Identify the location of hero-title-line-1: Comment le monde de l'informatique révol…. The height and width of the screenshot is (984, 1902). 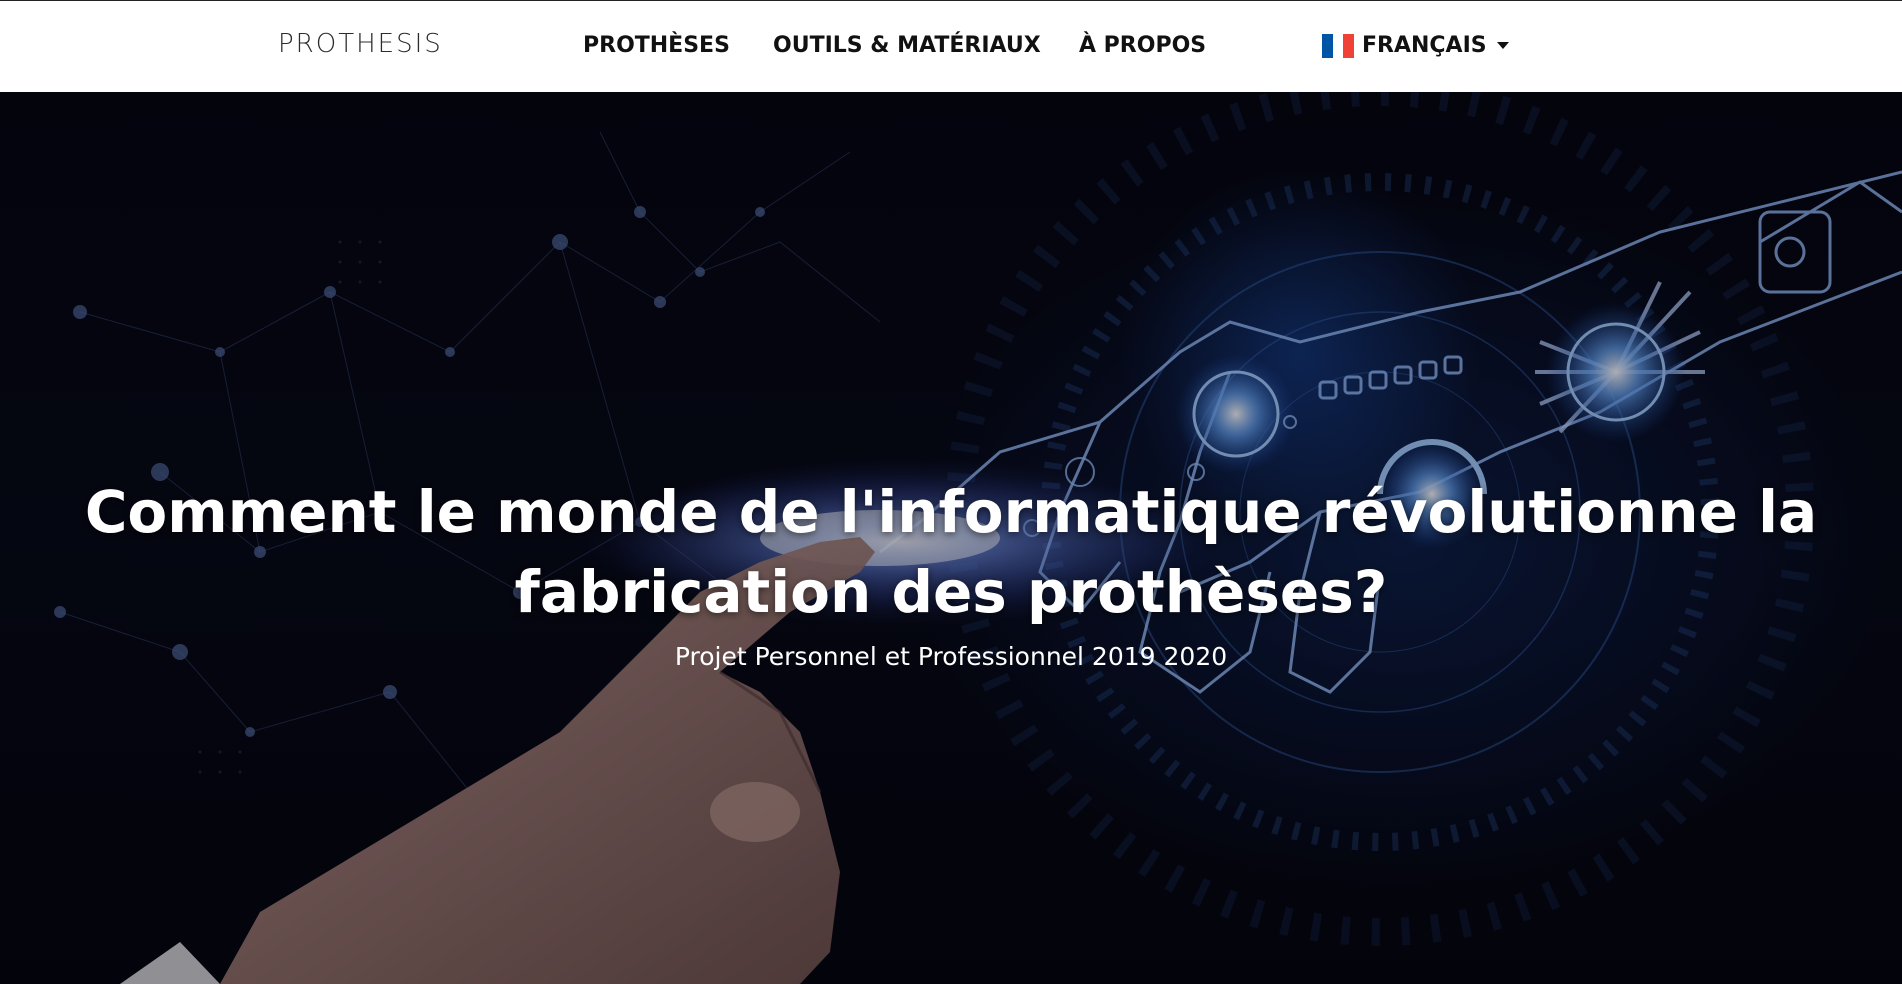
(951, 512).